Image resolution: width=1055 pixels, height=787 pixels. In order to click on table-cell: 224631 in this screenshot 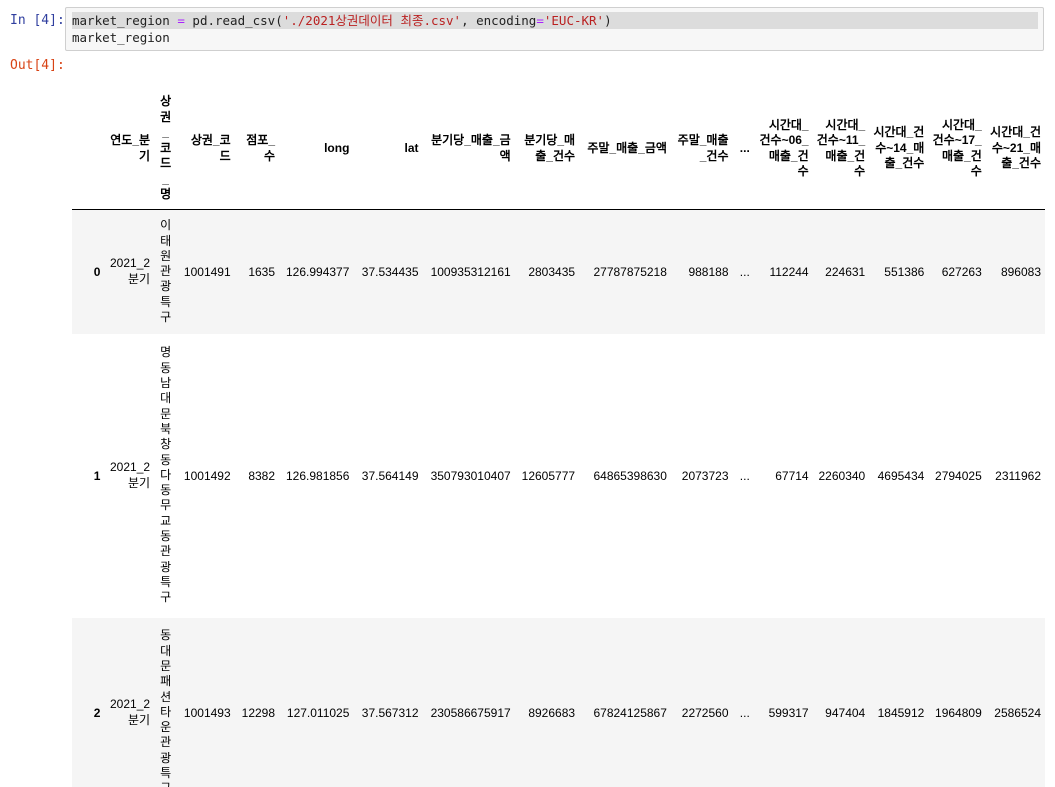, I will do `click(845, 271)`.